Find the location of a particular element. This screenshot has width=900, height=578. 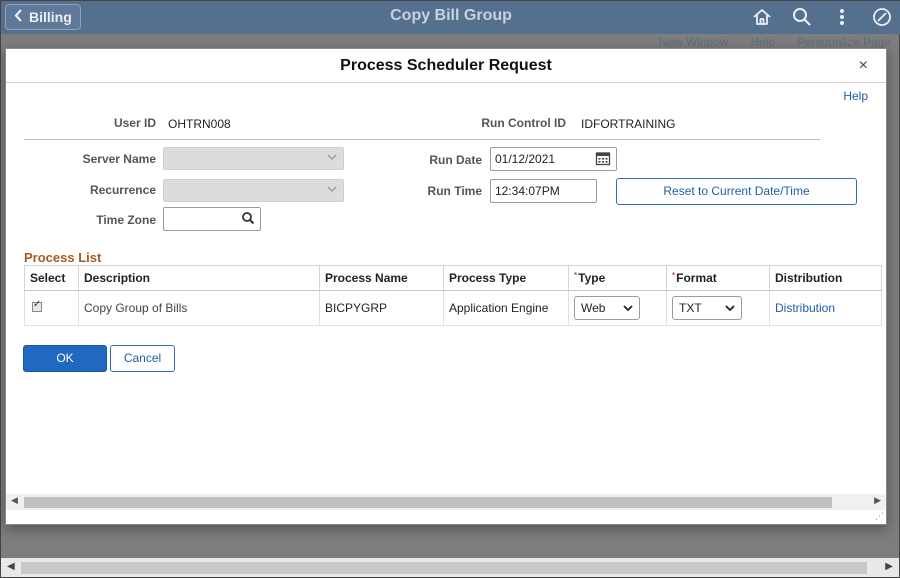

close-icon: × is located at coordinates (863, 66).